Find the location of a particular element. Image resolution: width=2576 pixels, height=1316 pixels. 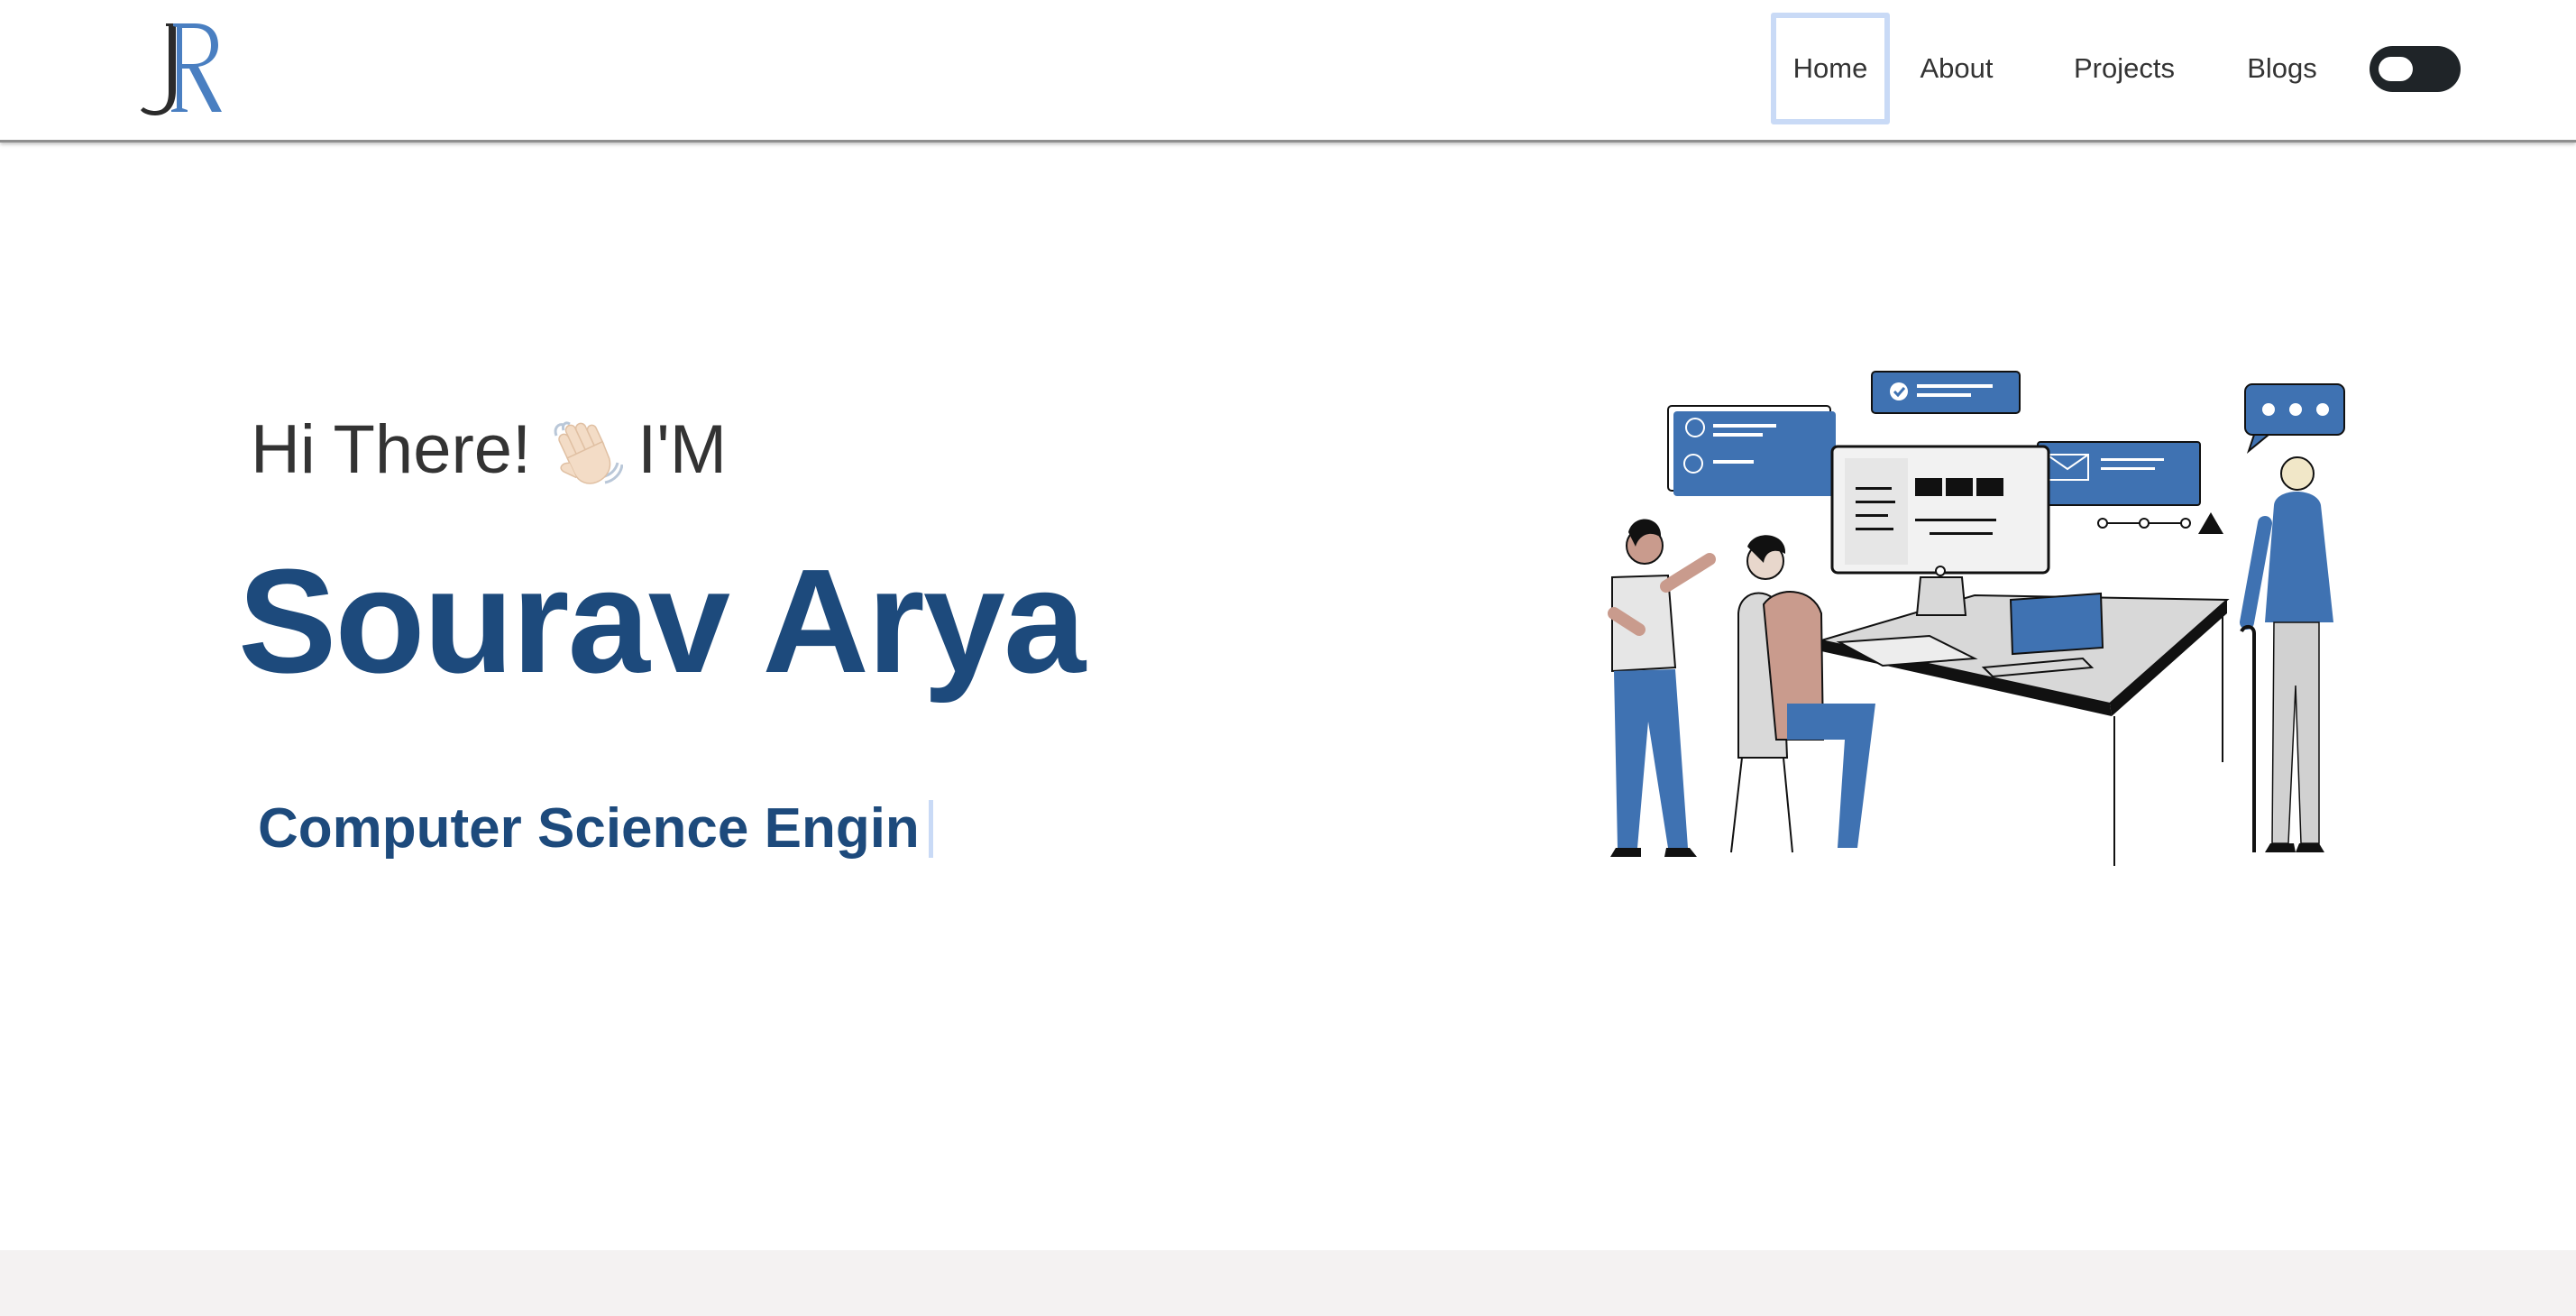

hero-name: Sourav Arya is located at coordinates (662, 621).